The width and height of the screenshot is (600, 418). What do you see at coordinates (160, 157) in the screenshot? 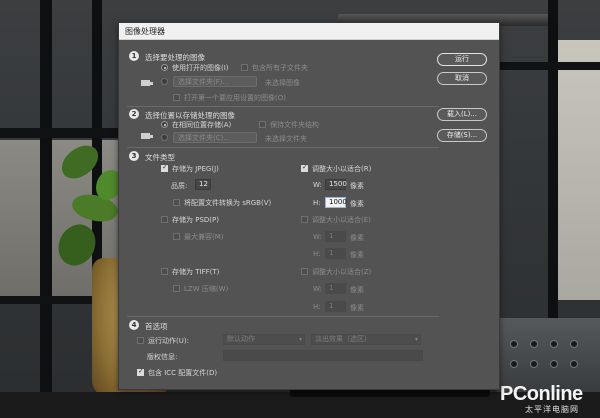
I see `section-3-heading: 文件类型` at bounding box center [160, 157].